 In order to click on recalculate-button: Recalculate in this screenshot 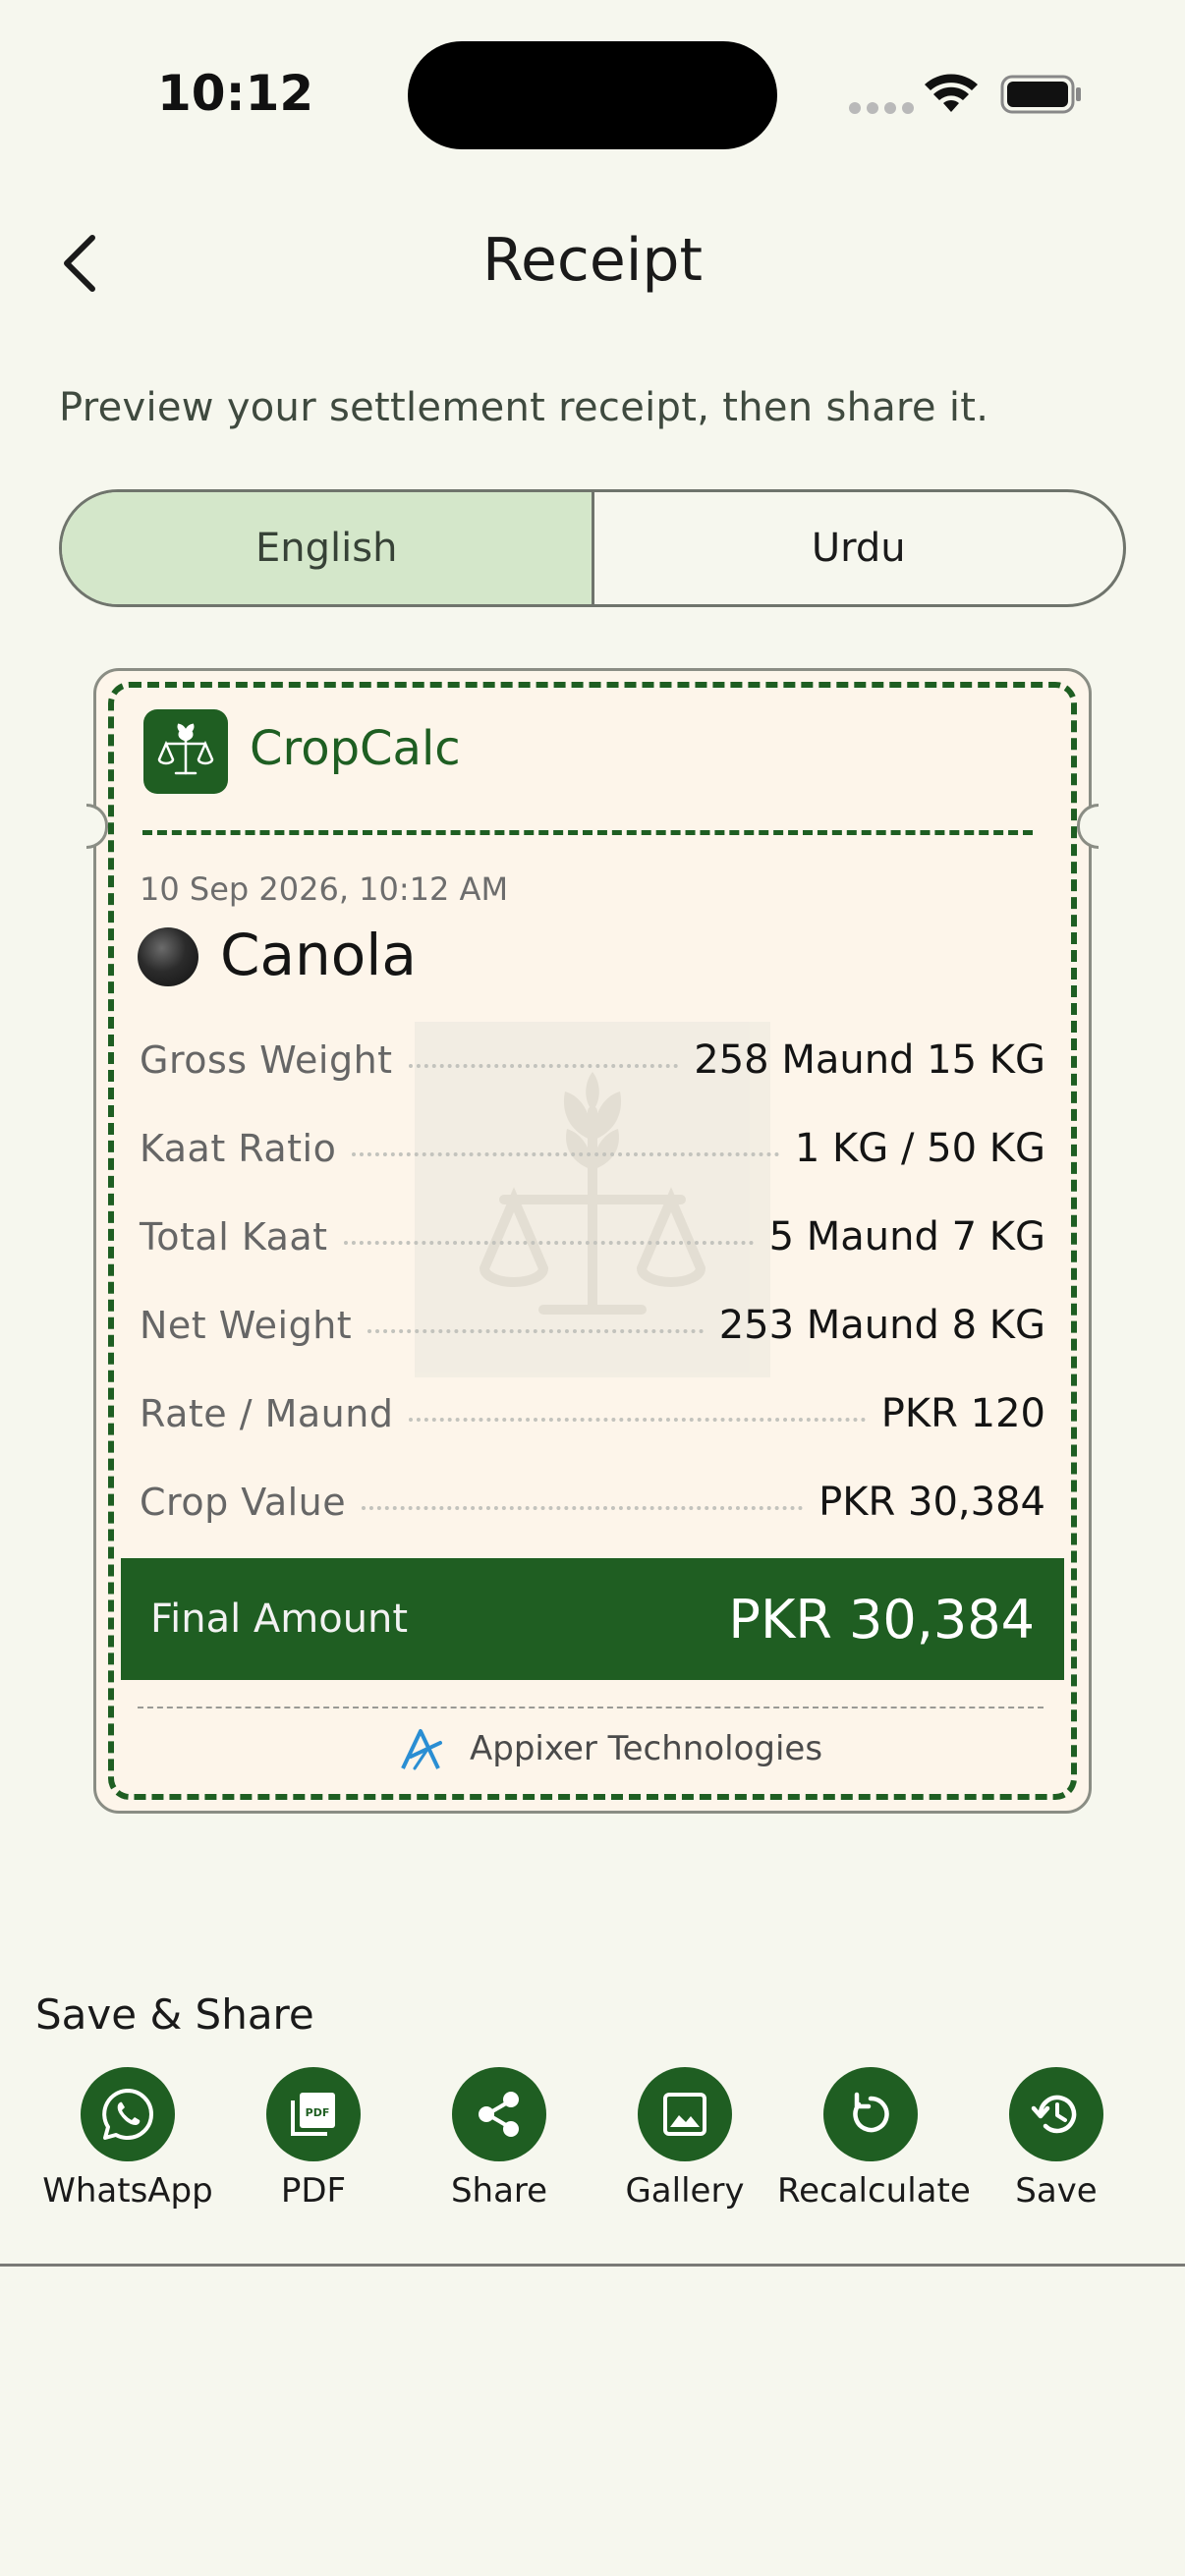, I will do `click(874, 2139)`.